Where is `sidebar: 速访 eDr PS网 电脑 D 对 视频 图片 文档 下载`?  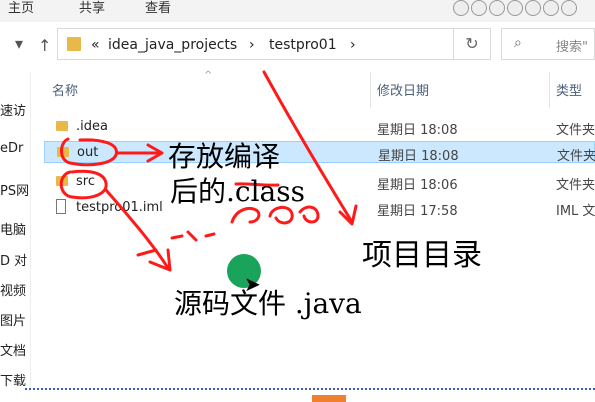
sidebar: 速访 eDr PS网 电脑 D 对 视频 图片 文档 下载 is located at coordinates (15, 237).